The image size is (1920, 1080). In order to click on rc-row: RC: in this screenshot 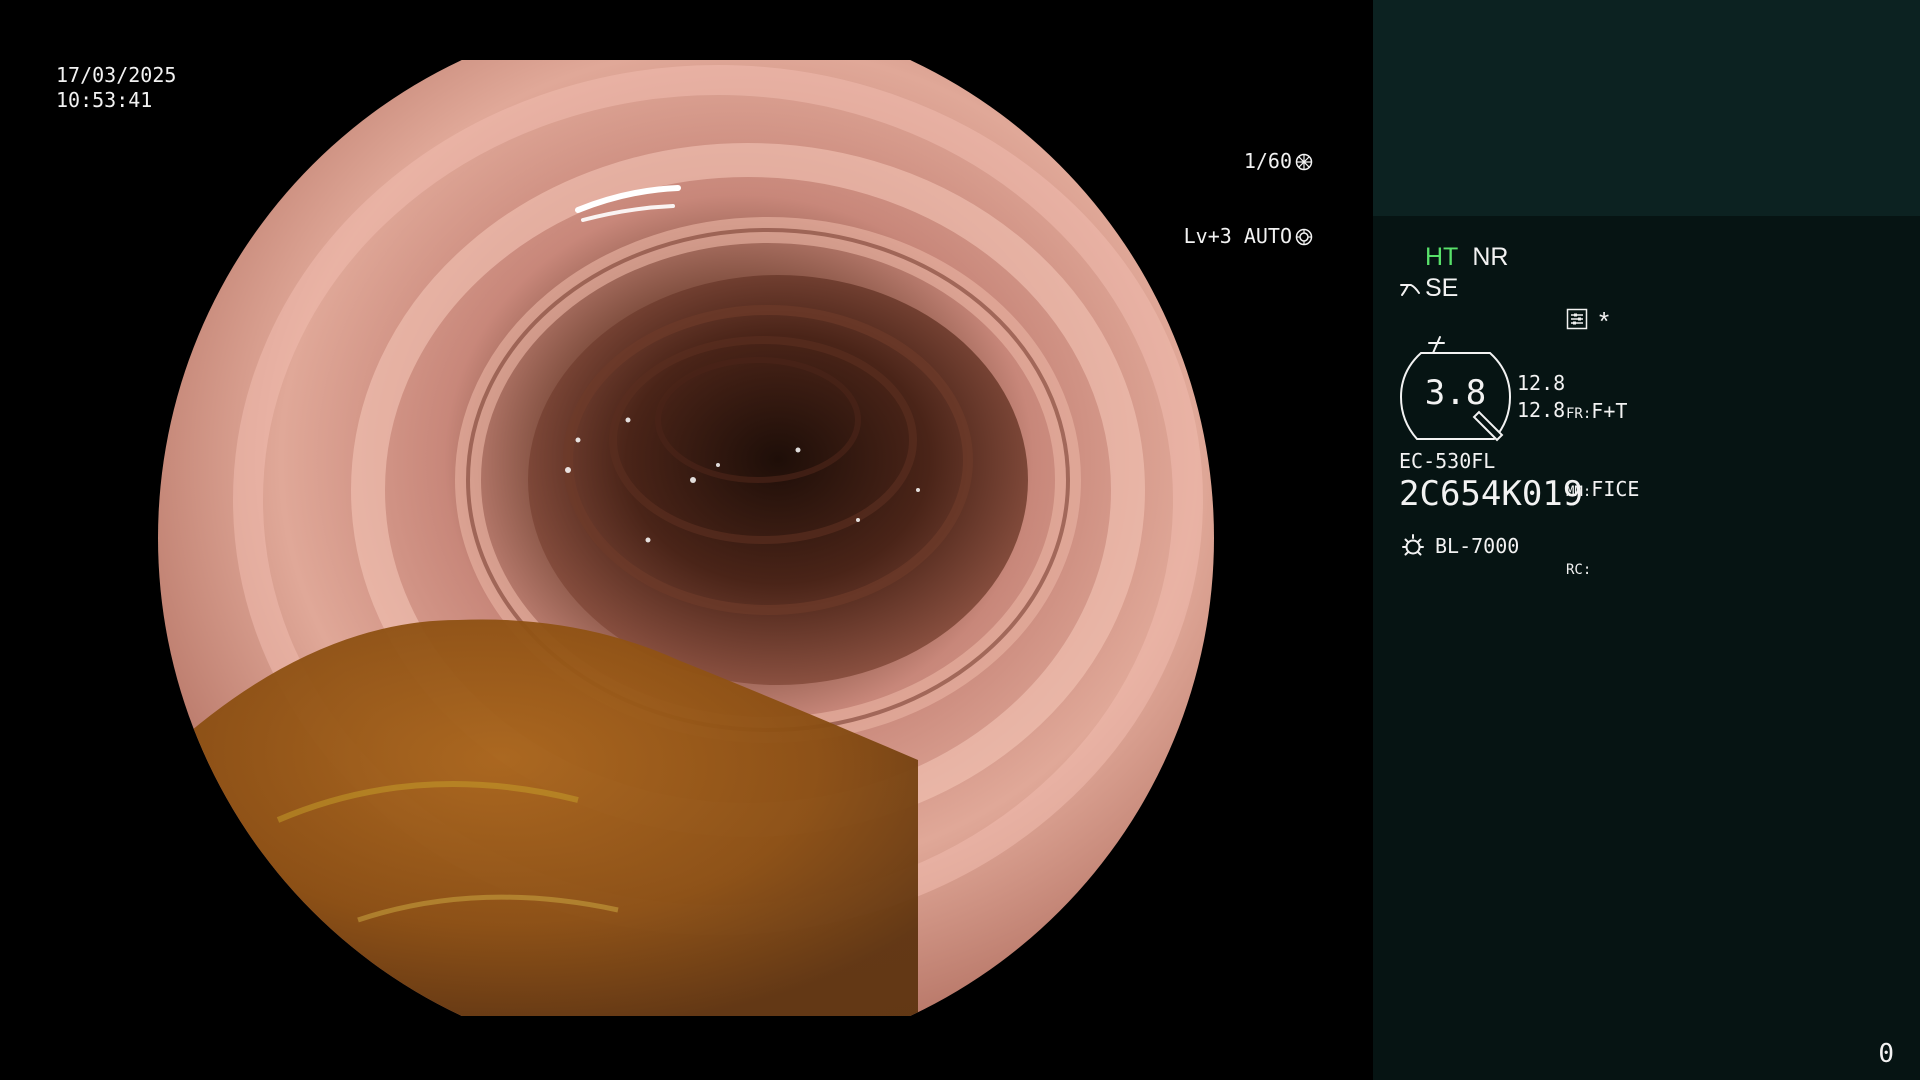, I will do `click(1602, 569)`.